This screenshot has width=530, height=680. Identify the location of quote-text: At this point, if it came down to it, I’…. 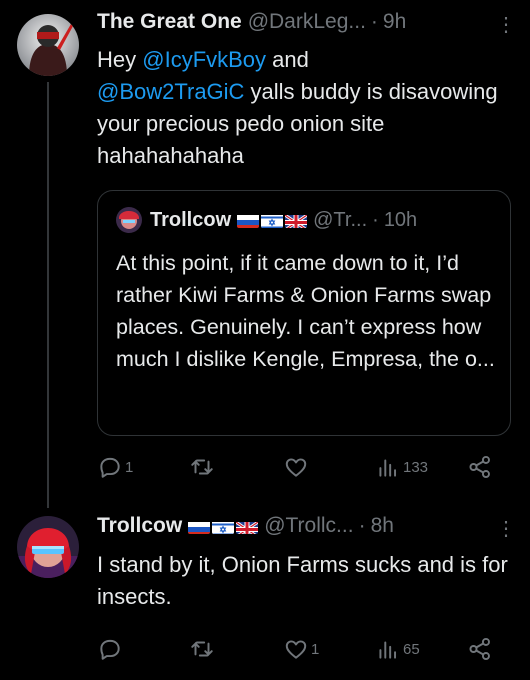
(305, 311).